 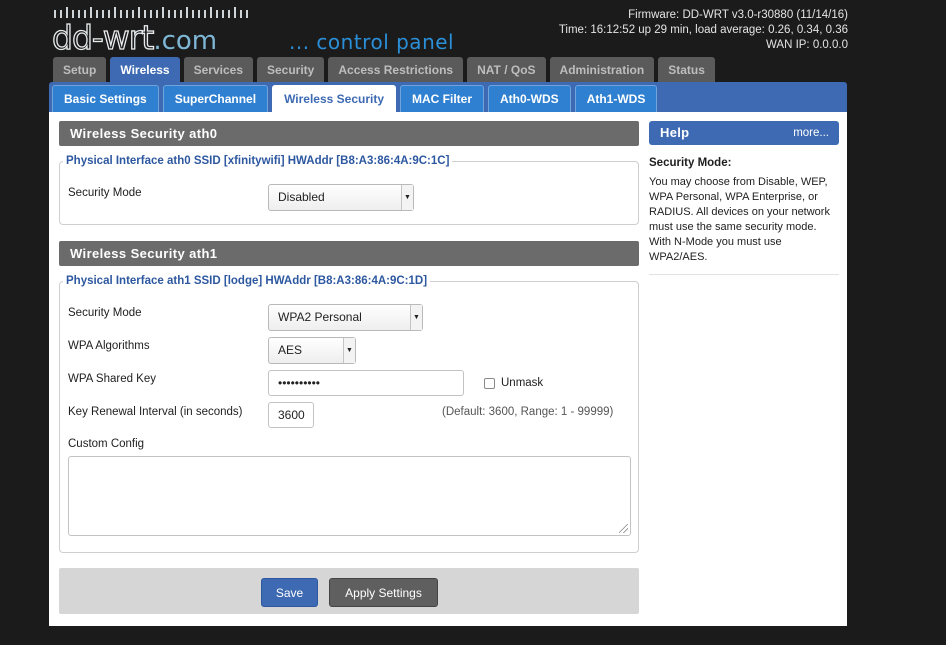 What do you see at coordinates (349, 253) in the screenshot?
I see `section-title-ath1: Wireless Security ath1` at bounding box center [349, 253].